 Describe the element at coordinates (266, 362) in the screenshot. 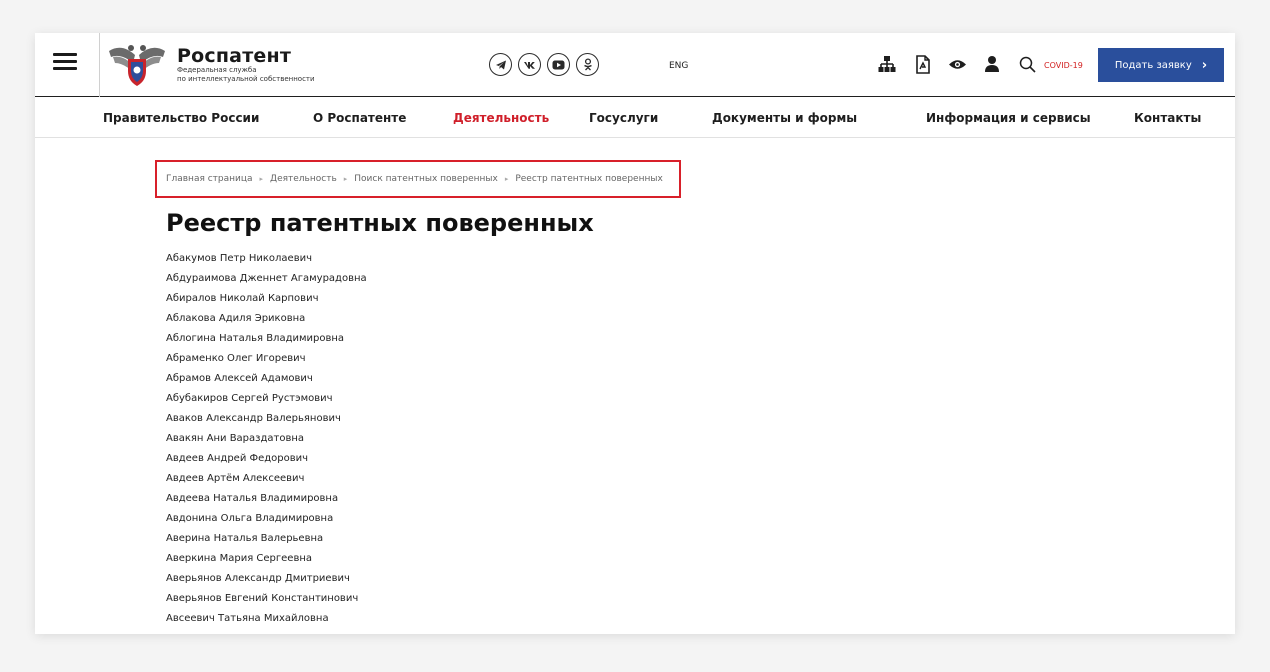

I see `list-item: Абраменко Олег Игоревич` at that location.